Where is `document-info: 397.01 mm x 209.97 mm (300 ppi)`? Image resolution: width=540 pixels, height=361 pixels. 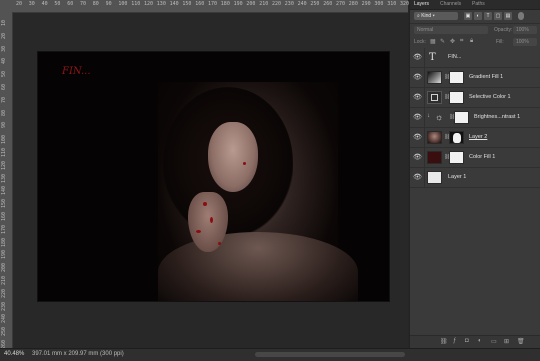
document-info: 397.01 mm x 209.97 mm (300 ppi) is located at coordinates (78, 354).